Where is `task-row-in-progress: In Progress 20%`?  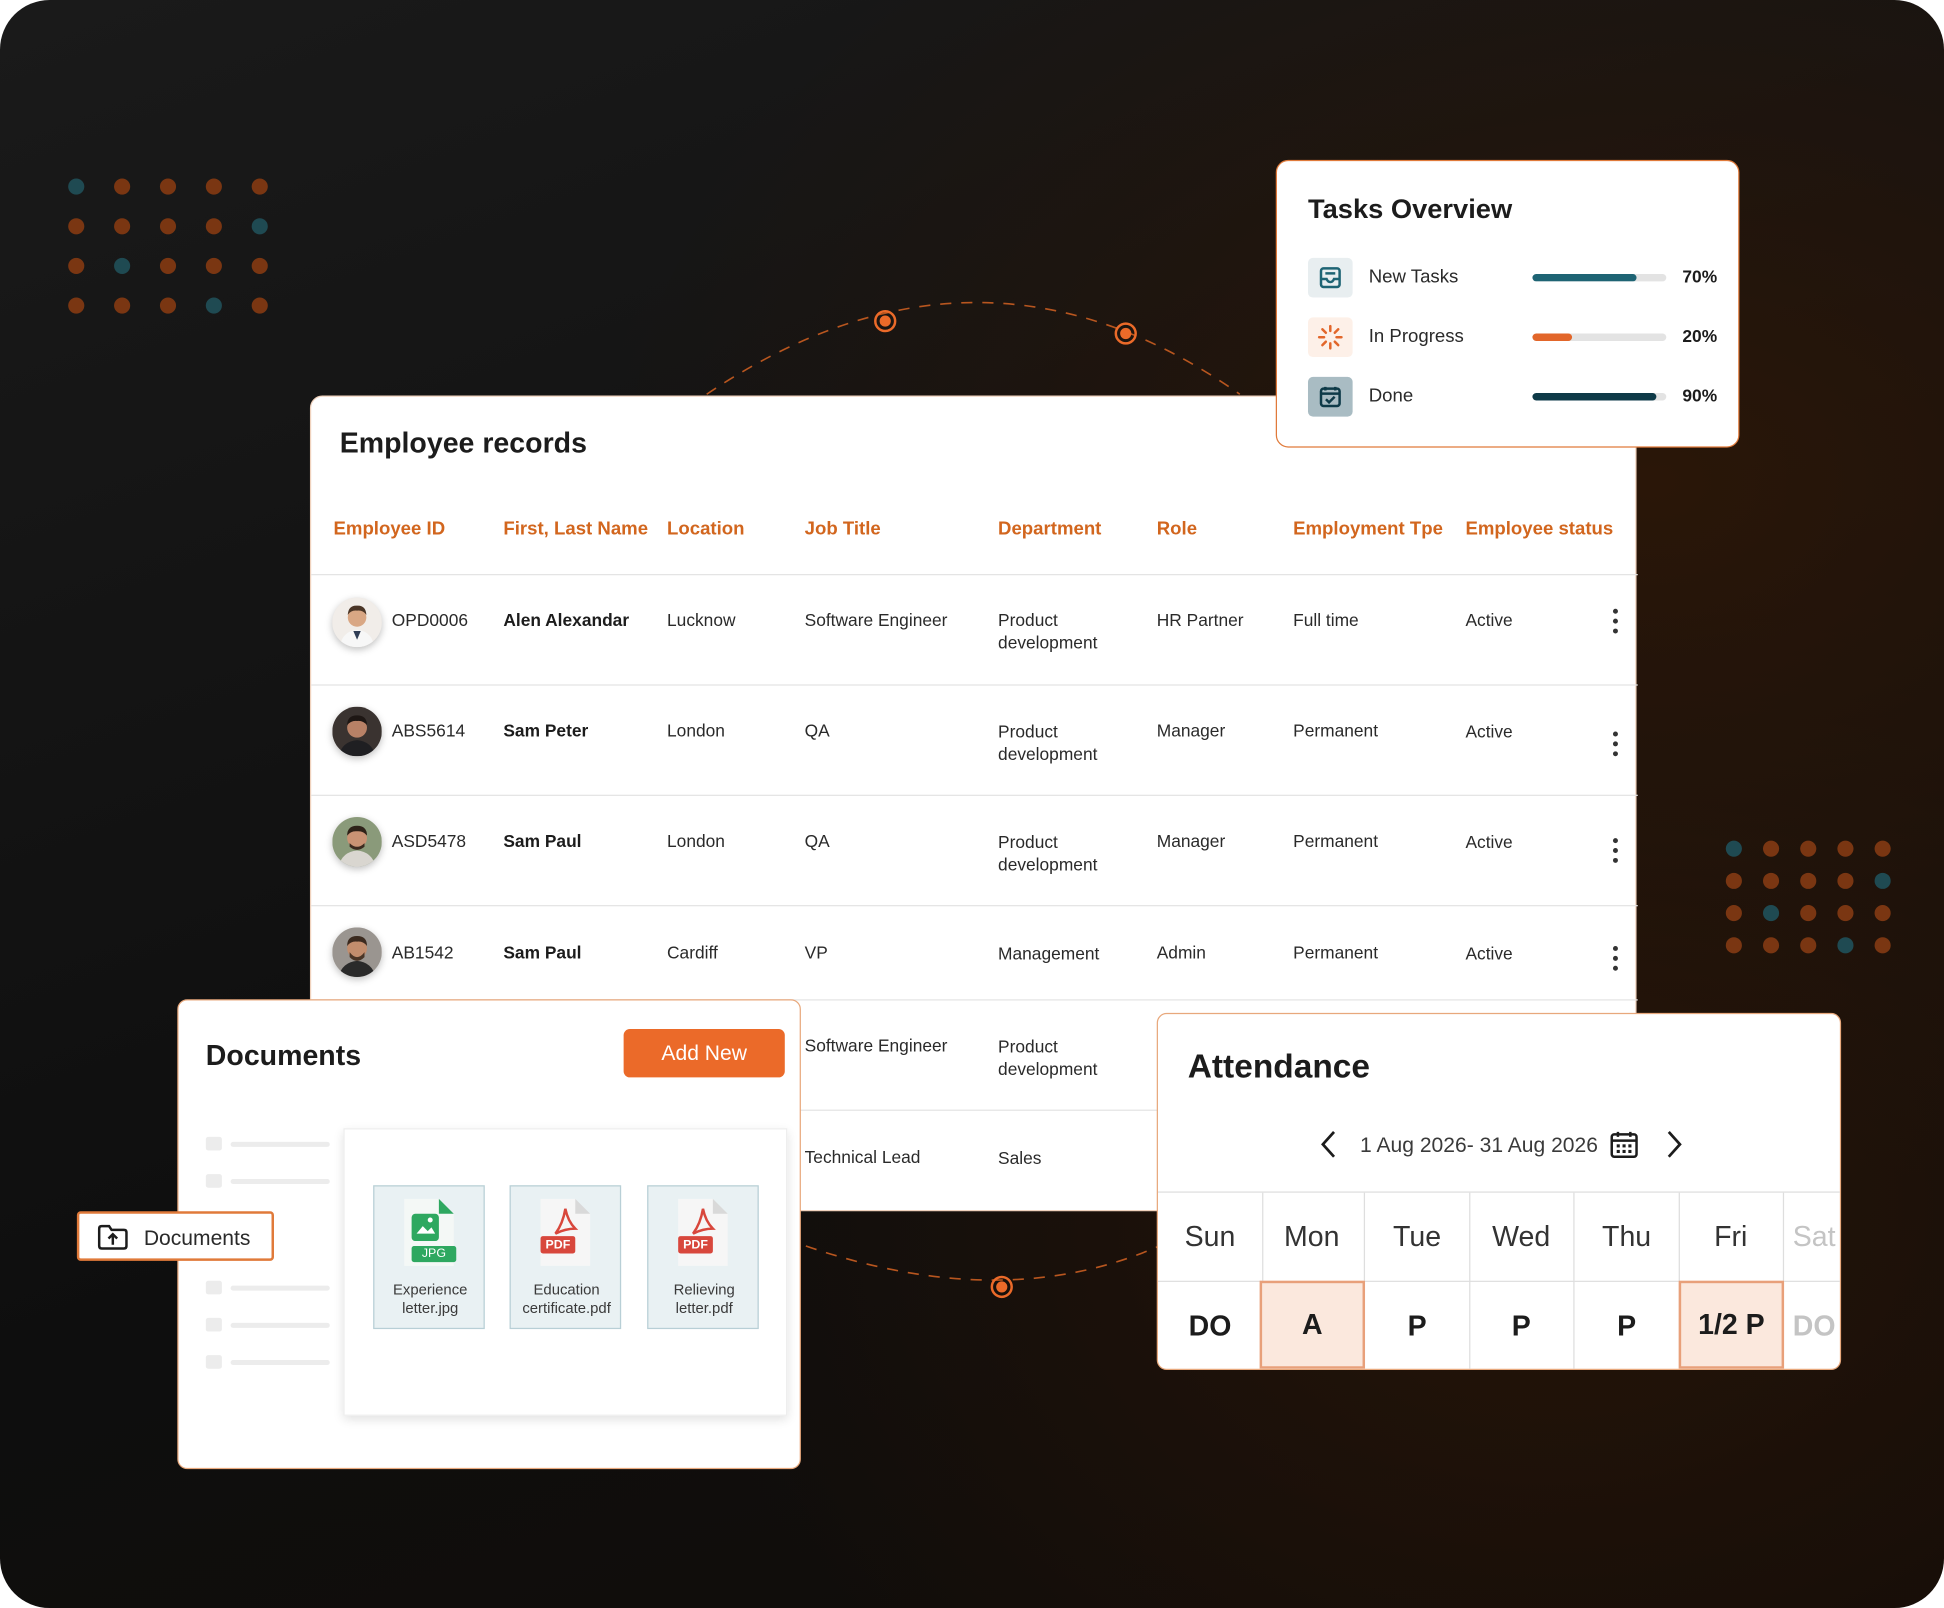 task-row-in-progress: In Progress 20% is located at coordinates (1515, 337).